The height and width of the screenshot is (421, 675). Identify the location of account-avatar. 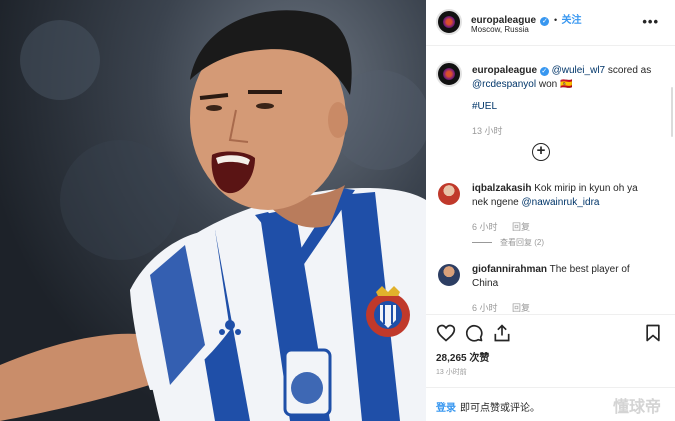
(449, 22).